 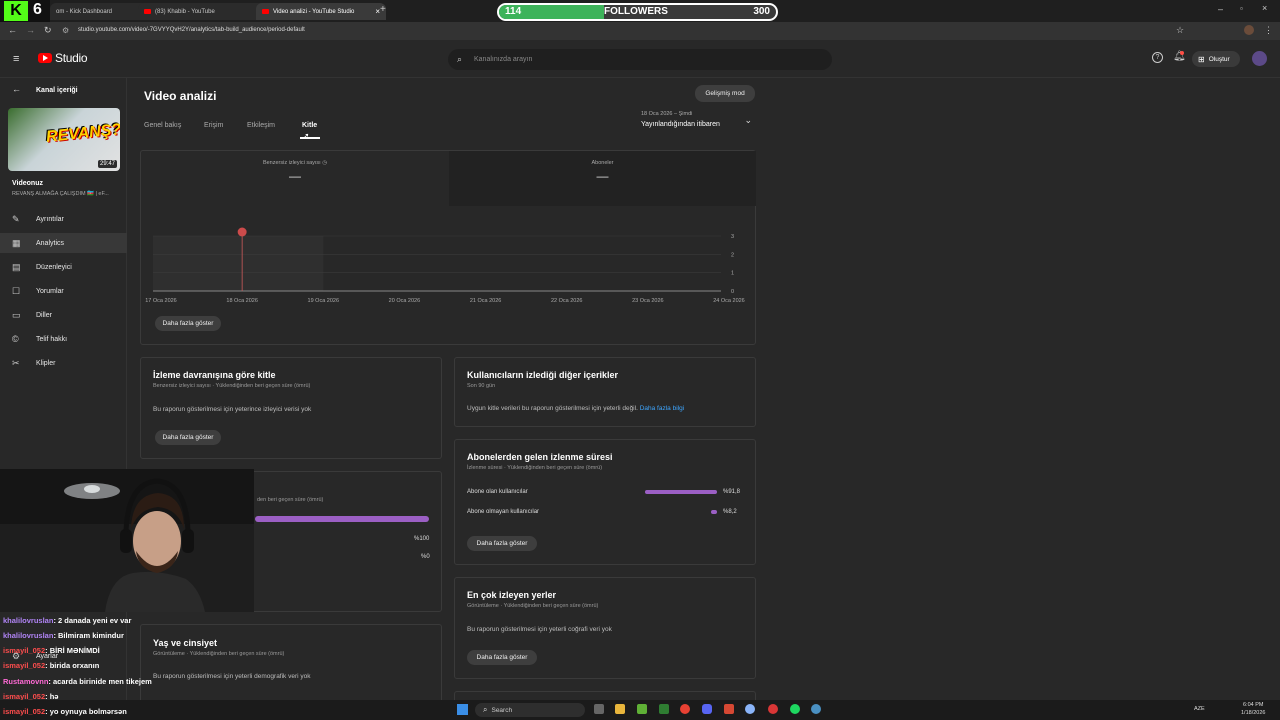 I want to click on channel-avatar, so click(x=1259, y=58).